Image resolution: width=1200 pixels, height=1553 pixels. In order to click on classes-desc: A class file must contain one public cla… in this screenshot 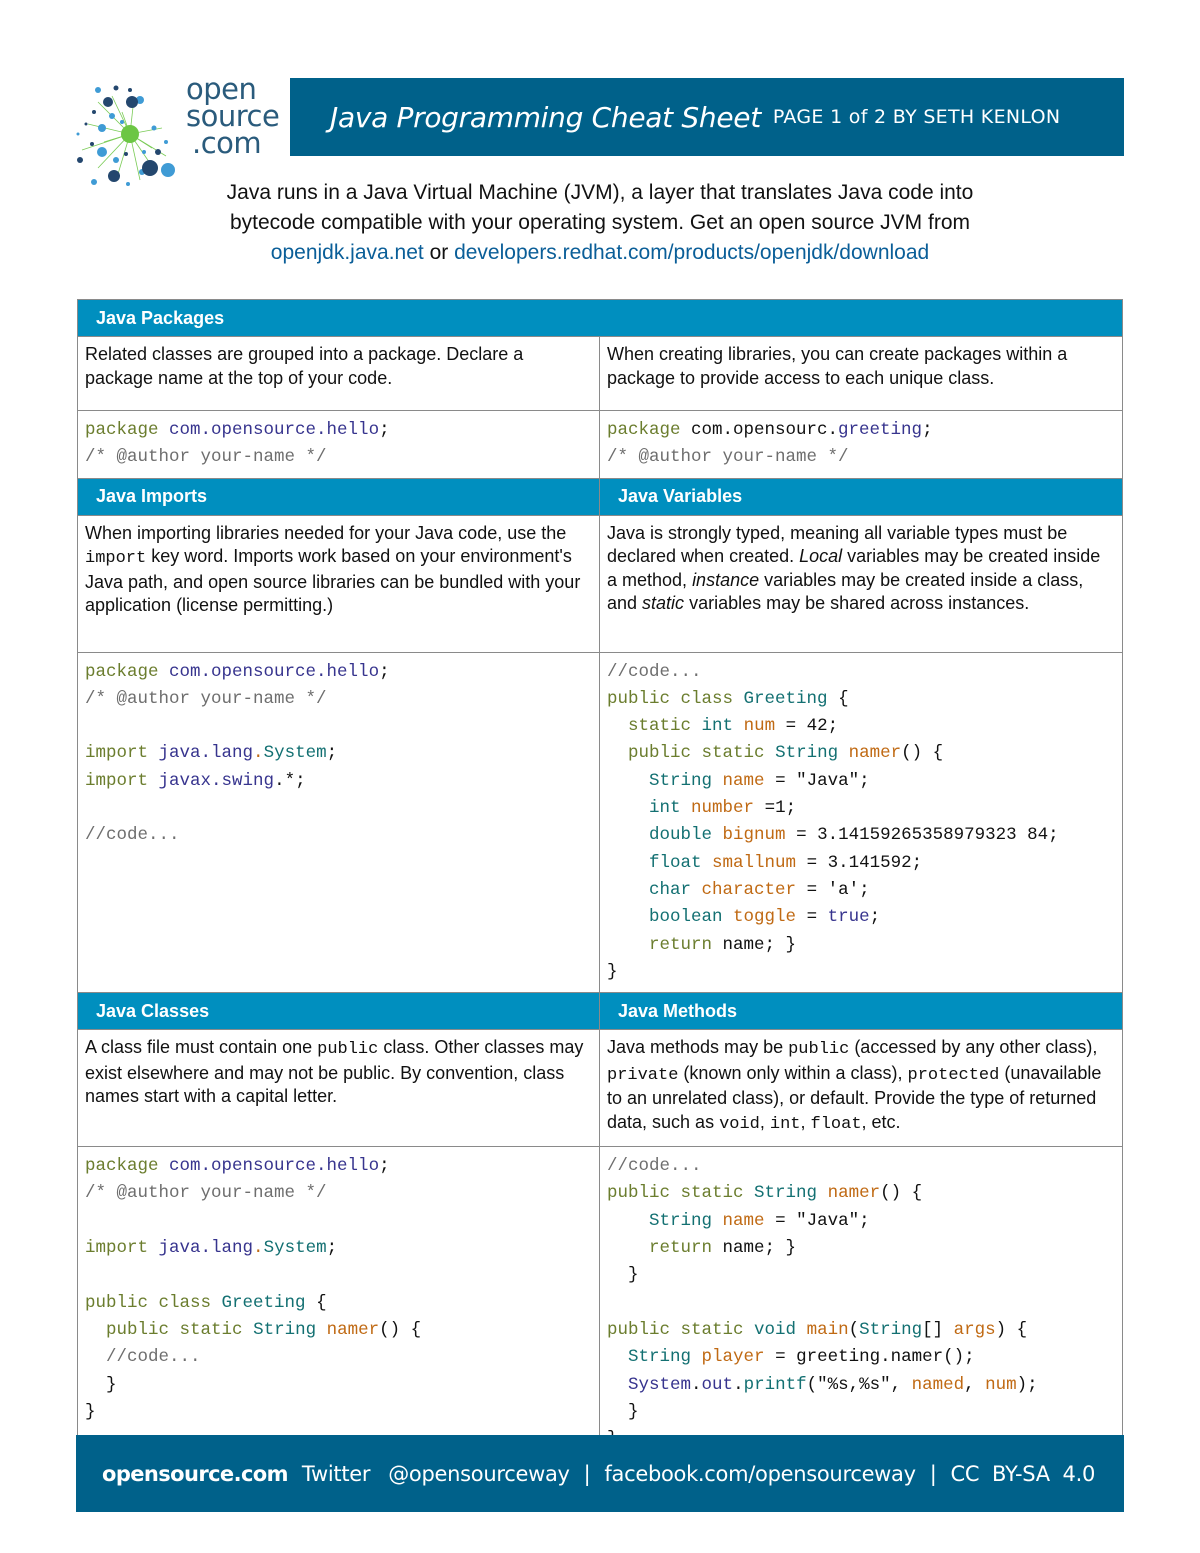, I will do `click(338, 1088)`.